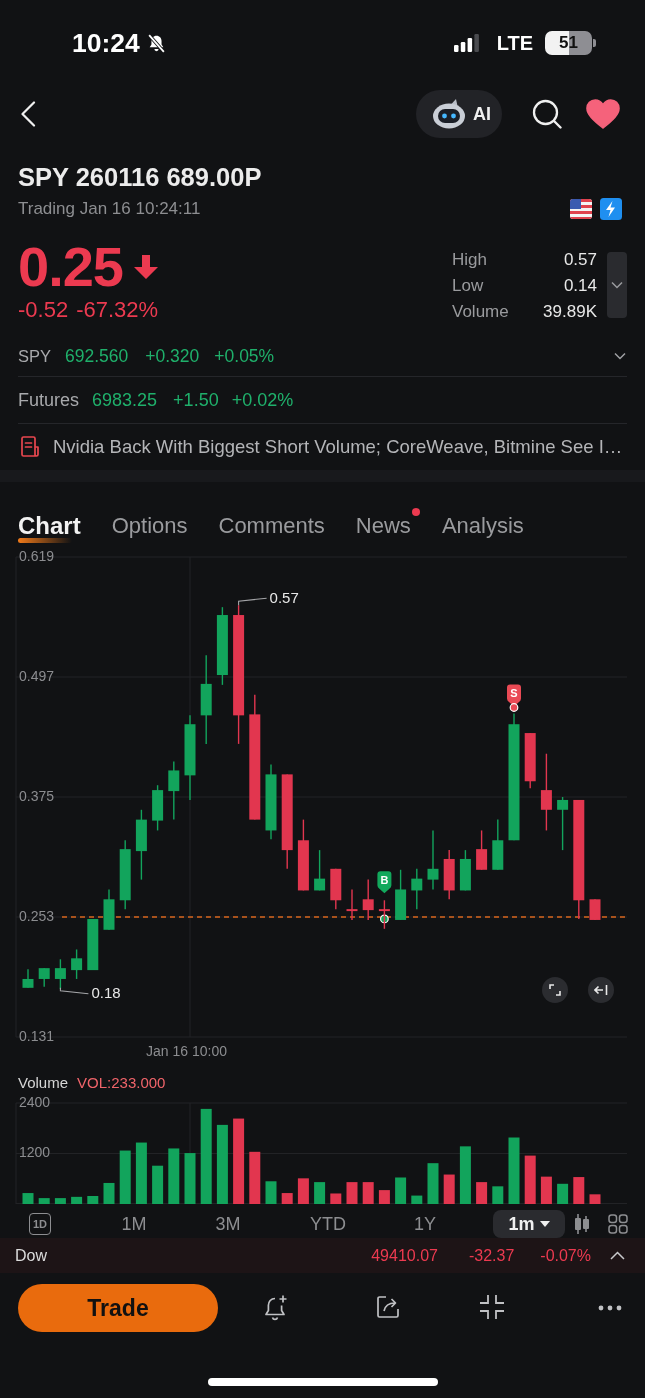 The height and width of the screenshot is (1398, 645). I want to click on trade-button: Trade, so click(118, 1308).